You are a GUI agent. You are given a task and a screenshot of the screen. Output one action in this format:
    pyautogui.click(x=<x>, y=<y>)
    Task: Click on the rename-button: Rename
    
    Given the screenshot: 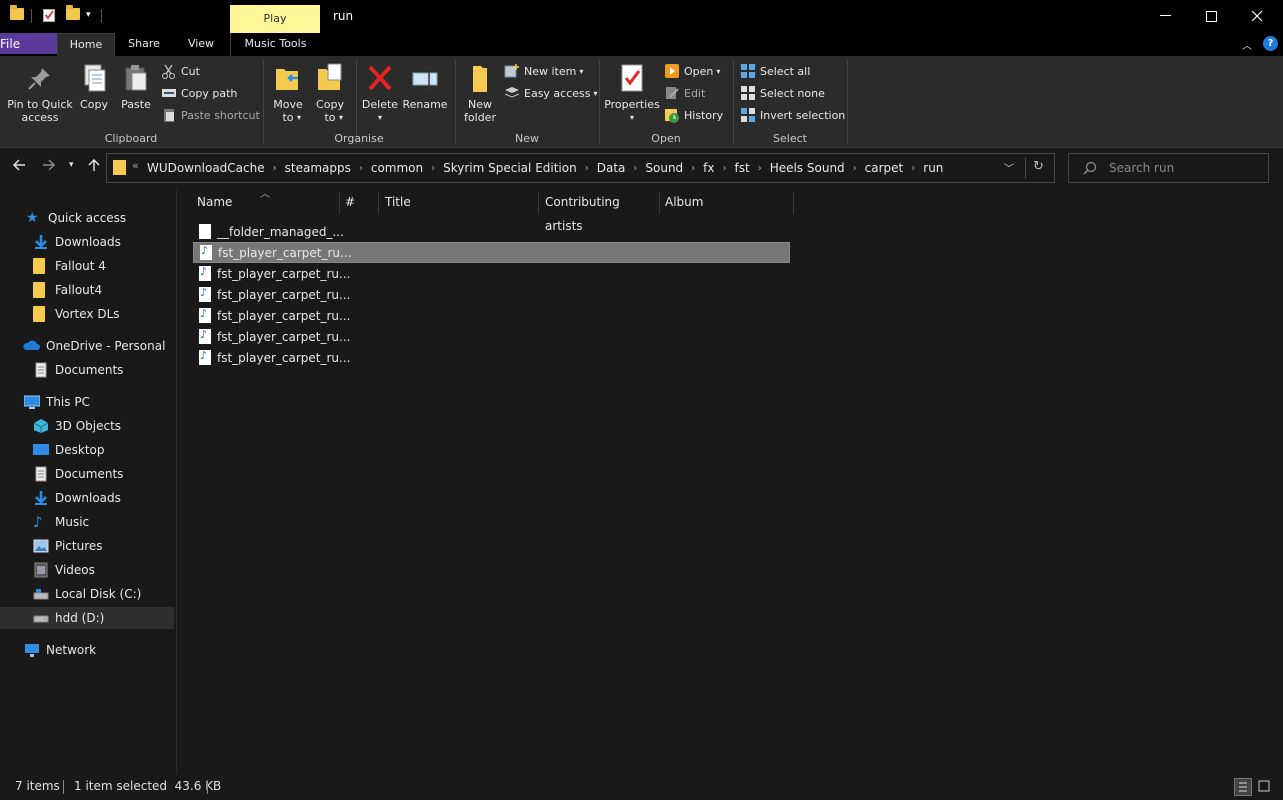 What is the action you would take?
    pyautogui.click(x=425, y=86)
    